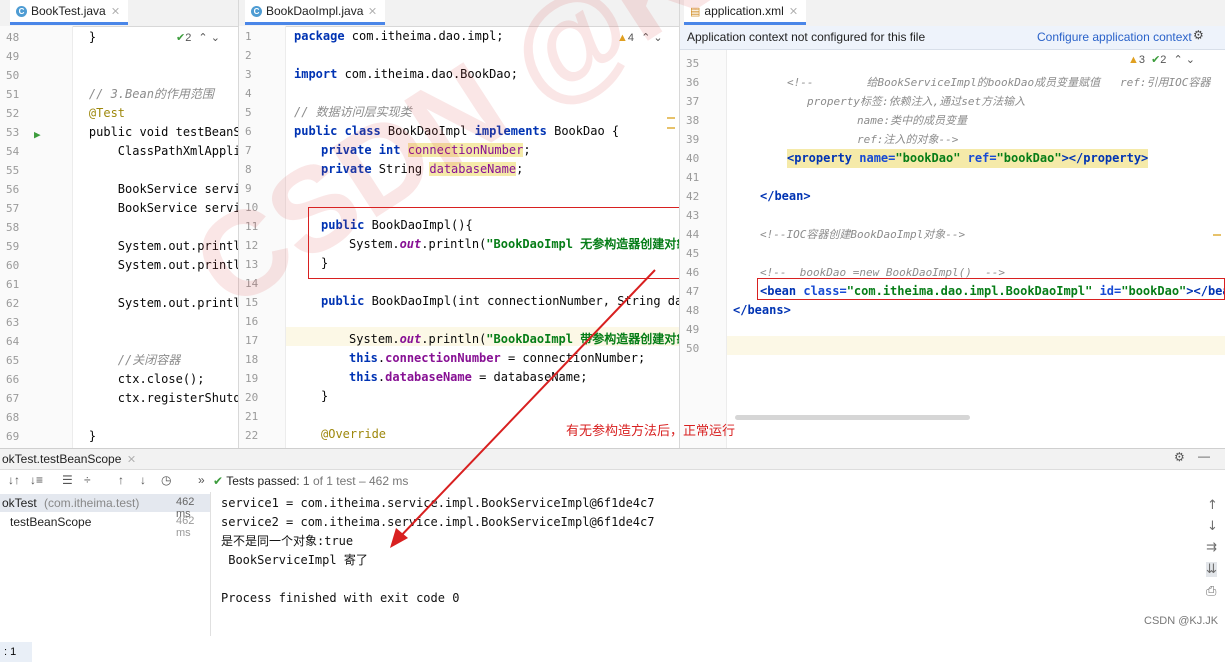 Image resolution: width=1225 pixels, height=662 pixels. Describe the element at coordinates (13, 113) in the screenshot. I see `line-number: 52` at that location.